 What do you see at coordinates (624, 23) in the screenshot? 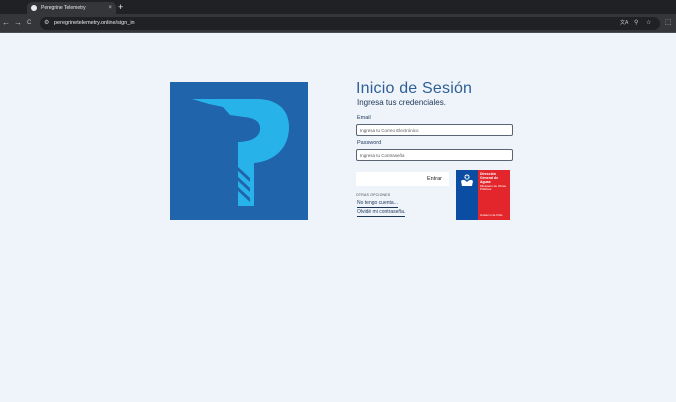
I see `translate-icon: 文A` at bounding box center [624, 23].